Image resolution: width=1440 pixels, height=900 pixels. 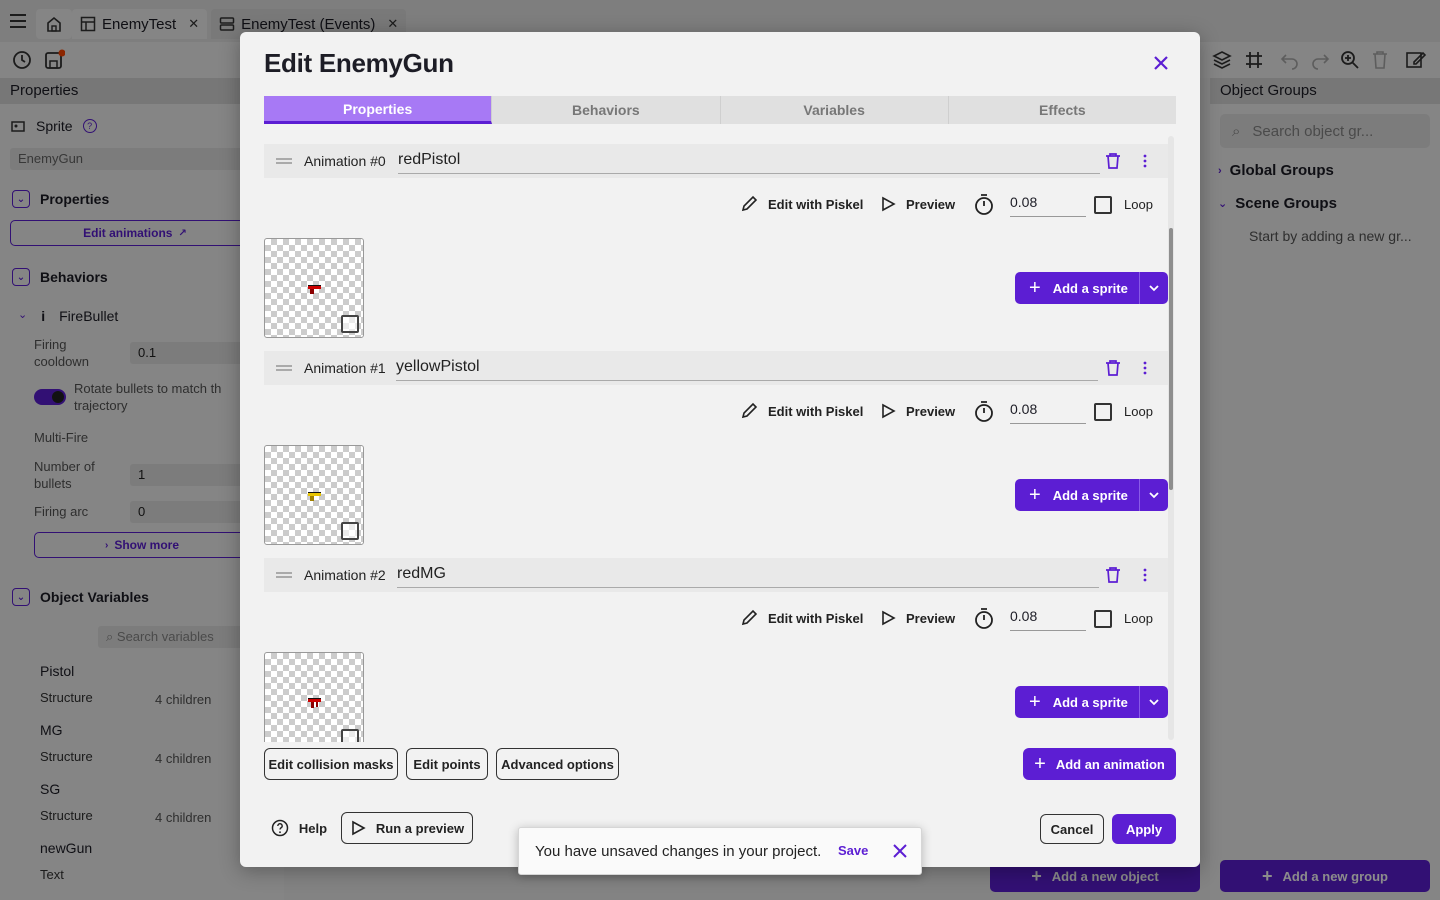 I want to click on tab-behaviors: Behaviors, so click(x=606, y=110).